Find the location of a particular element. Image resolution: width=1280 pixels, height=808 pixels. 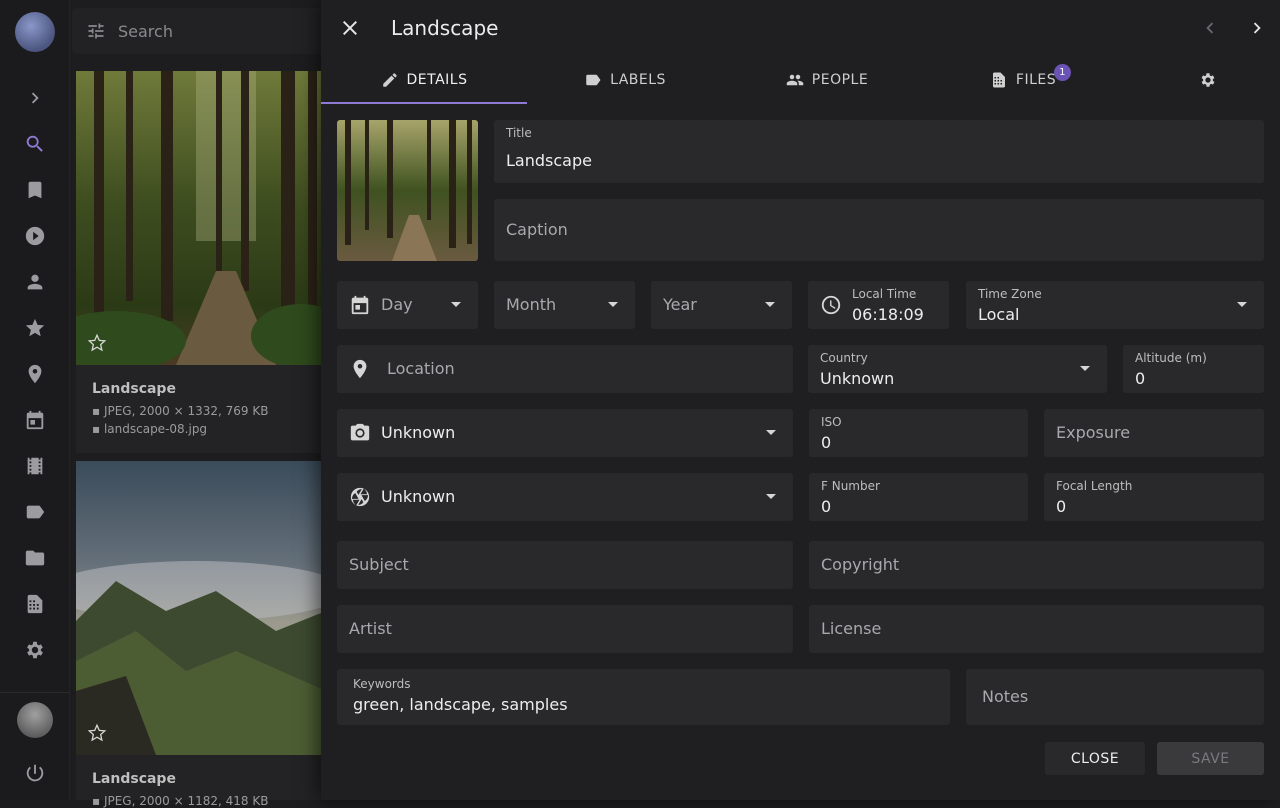

dialog-title: Landscape is located at coordinates (445, 28).